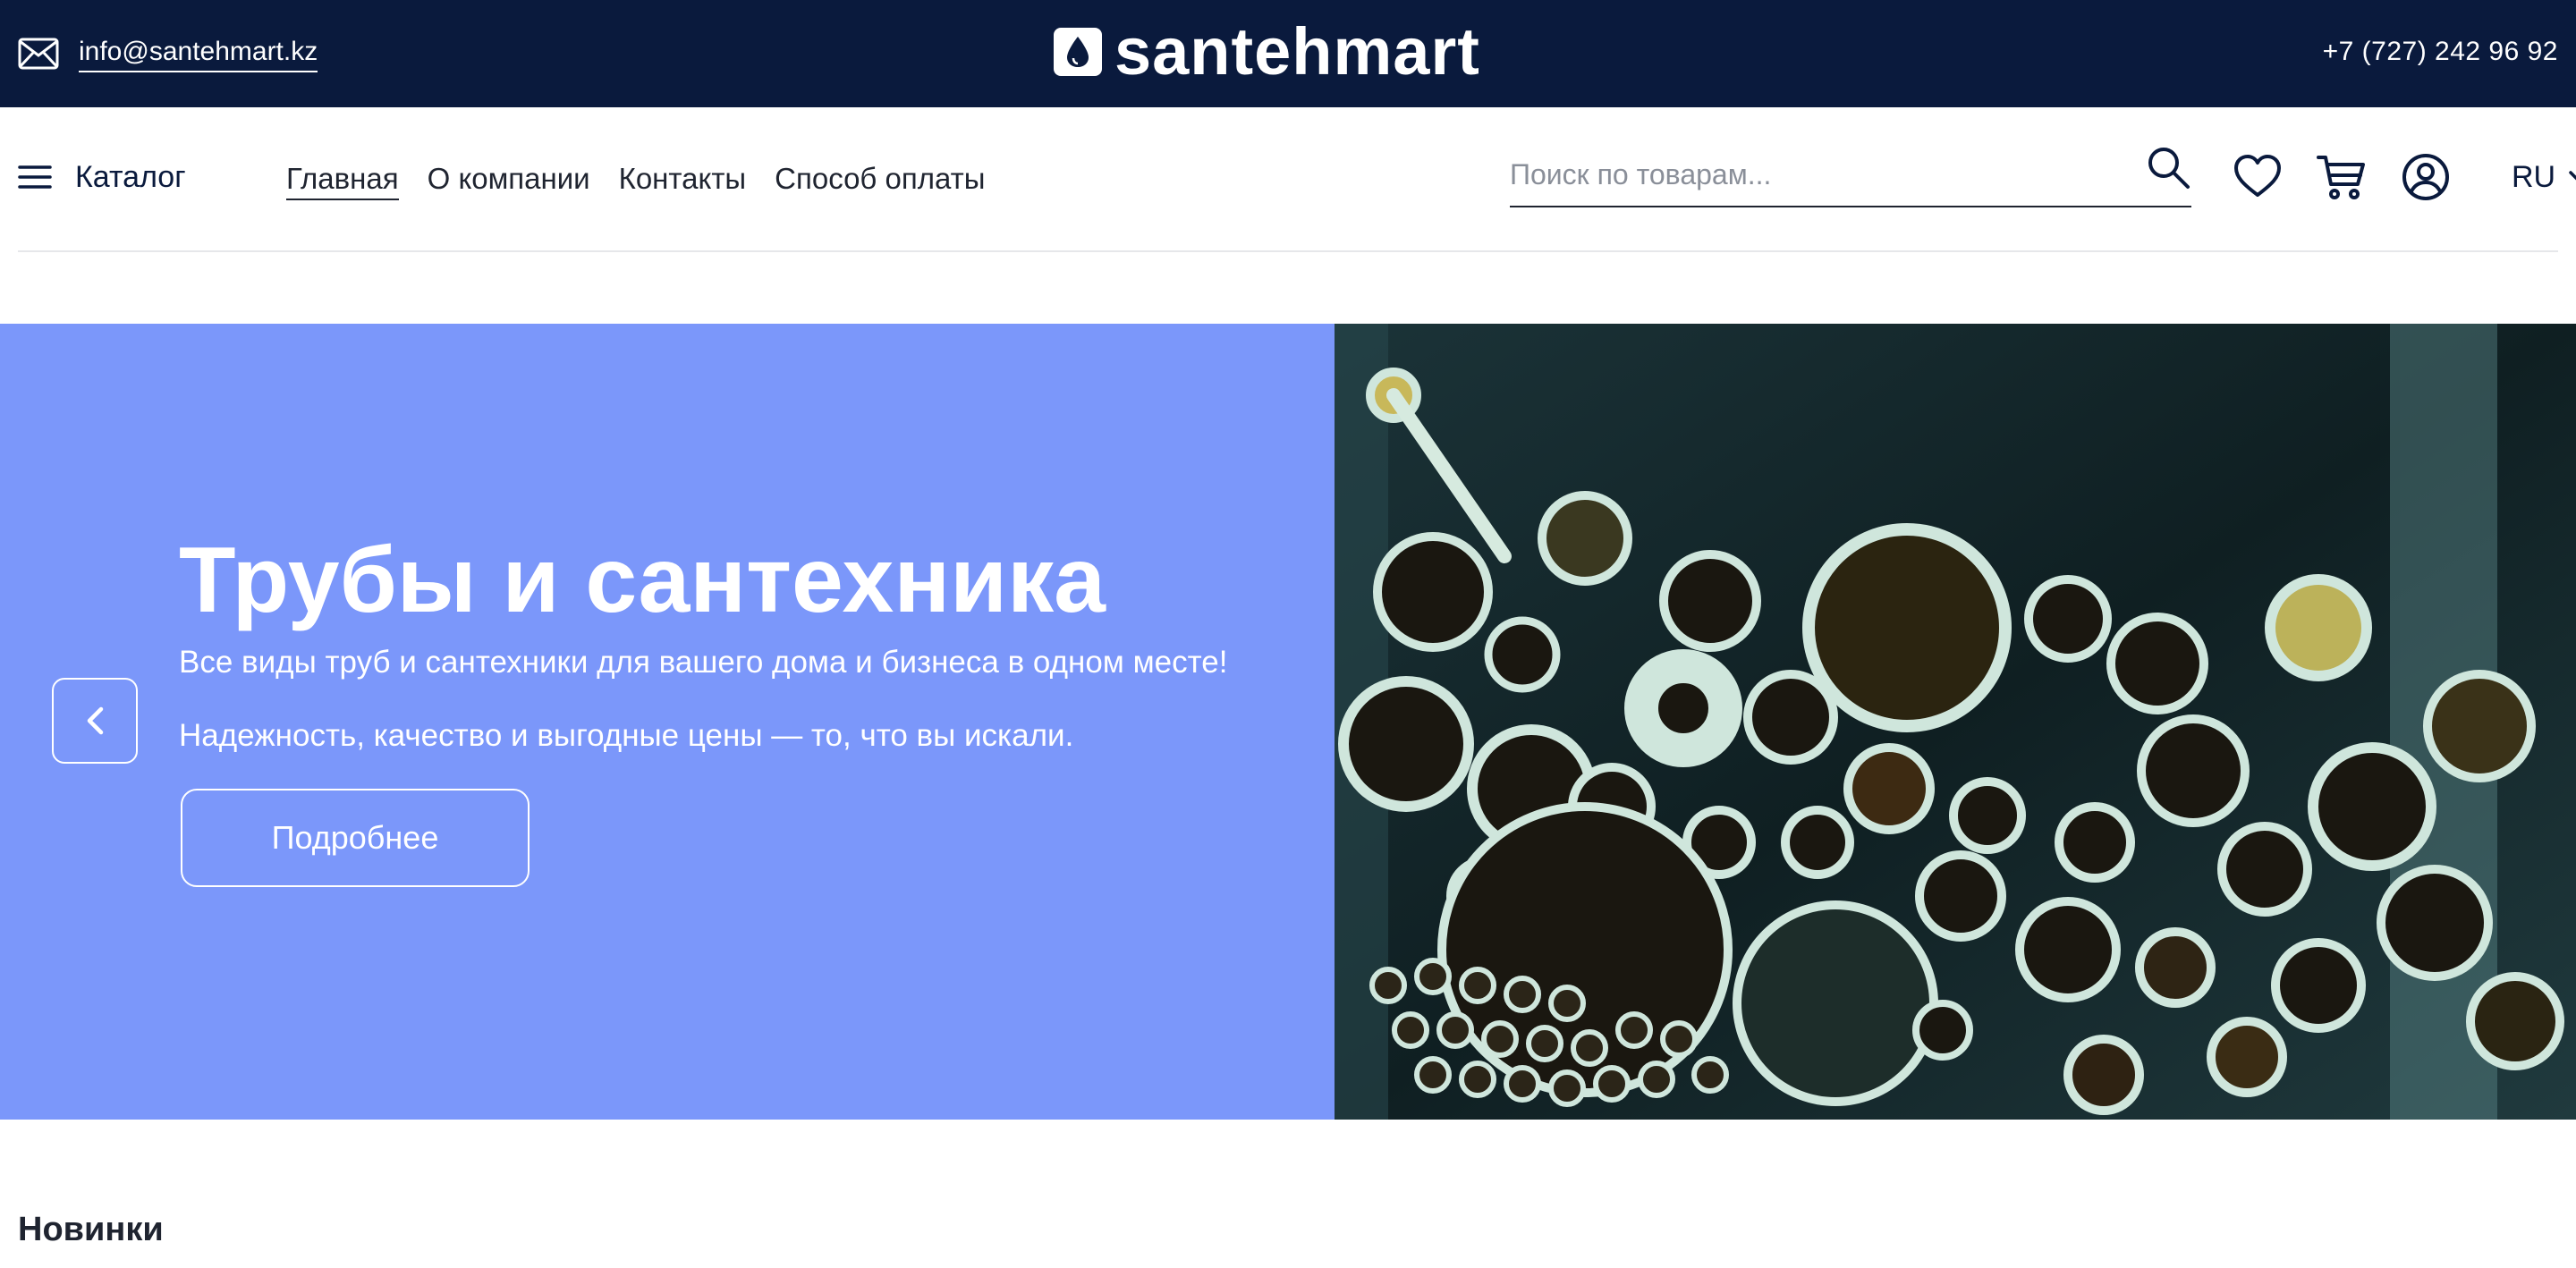 This screenshot has width=2576, height=1268. Describe the element at coordinates (2572, 176) in the screenshot. I see `chevron-down-icon` at that location.